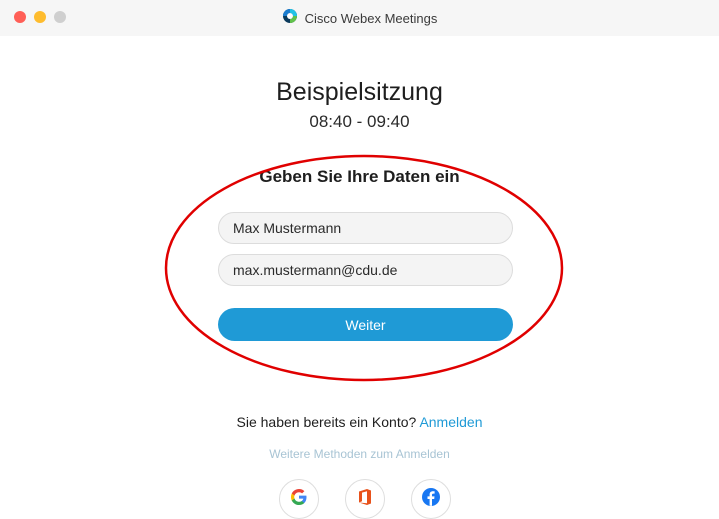 The height and width of the screenshot is (519, 719). I want to click on window-title-group: Cisco Webex Meetings, so click(359, 18).